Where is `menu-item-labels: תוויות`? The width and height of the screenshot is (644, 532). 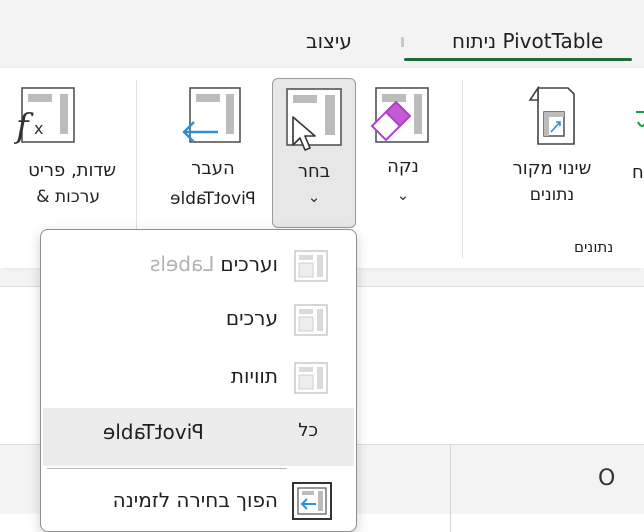
menu-item-labels: תוויות is located at coordinates (198, 378).